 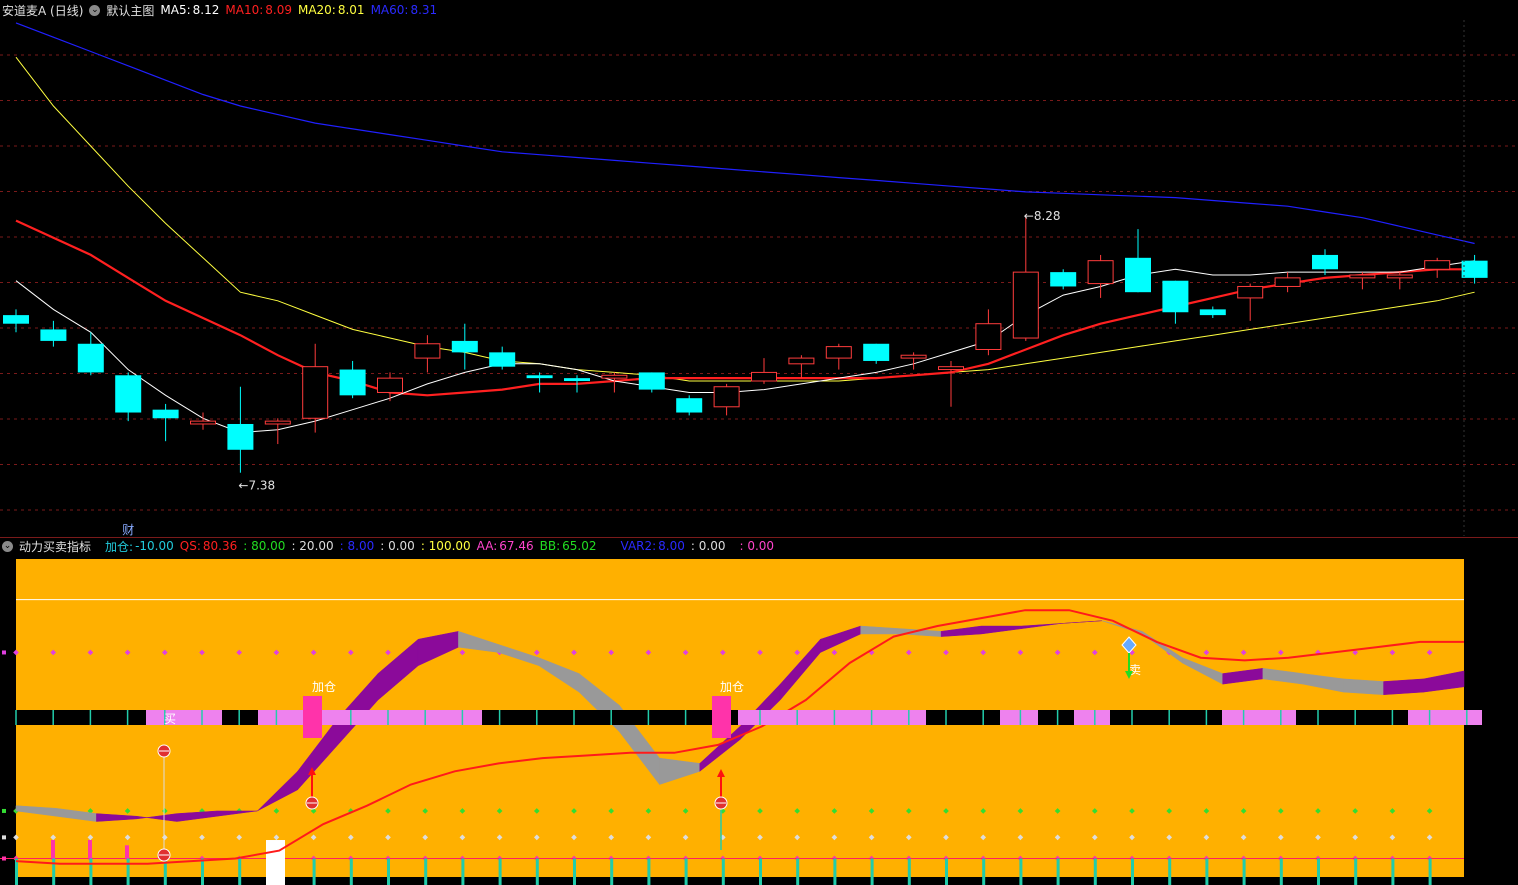 I want to click on aa-value: 67.46, so click(x=516, y=546).